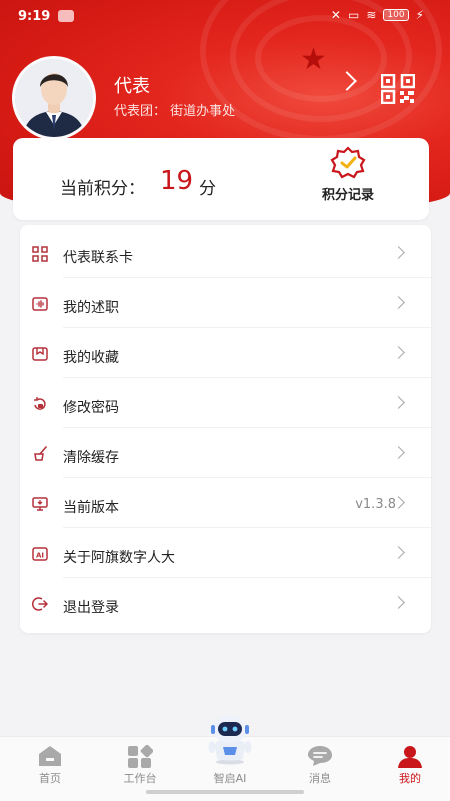 The image size is (450, 801). I want to click on points-value: 19, so click(177, 181).